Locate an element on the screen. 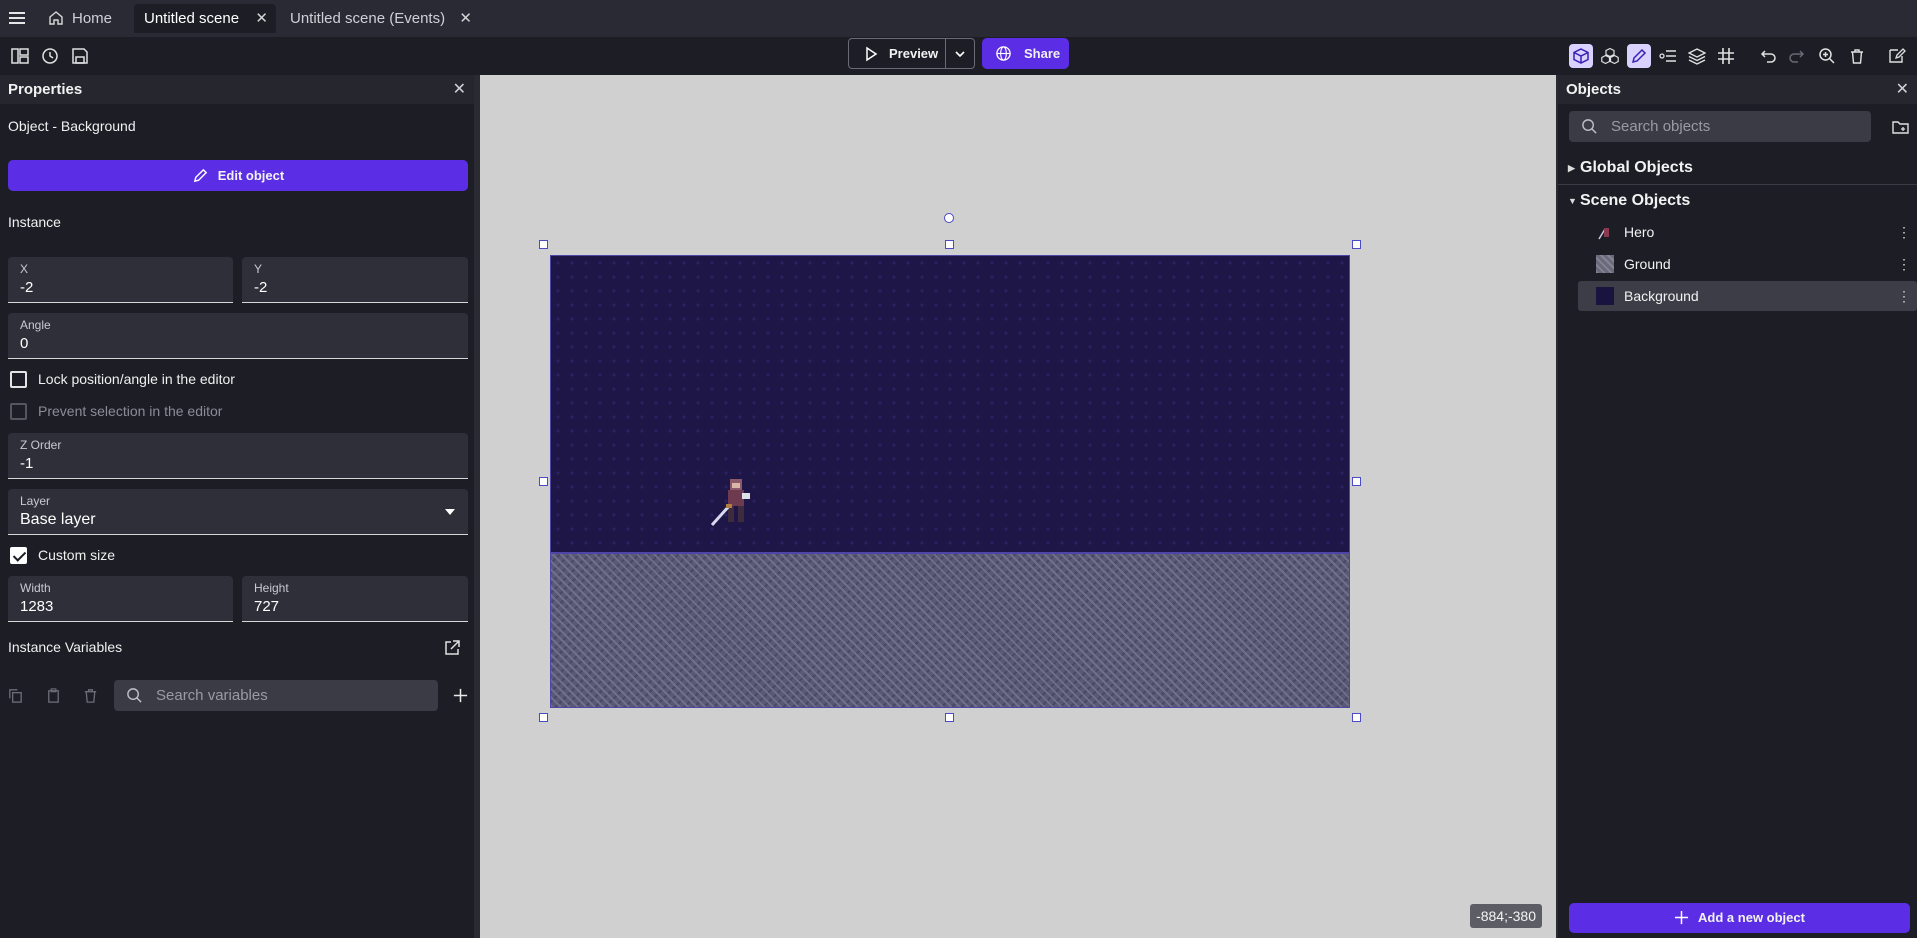 This screenshot has width=1917, height=938. tab-home: Home is located at coordinates (85, 18).